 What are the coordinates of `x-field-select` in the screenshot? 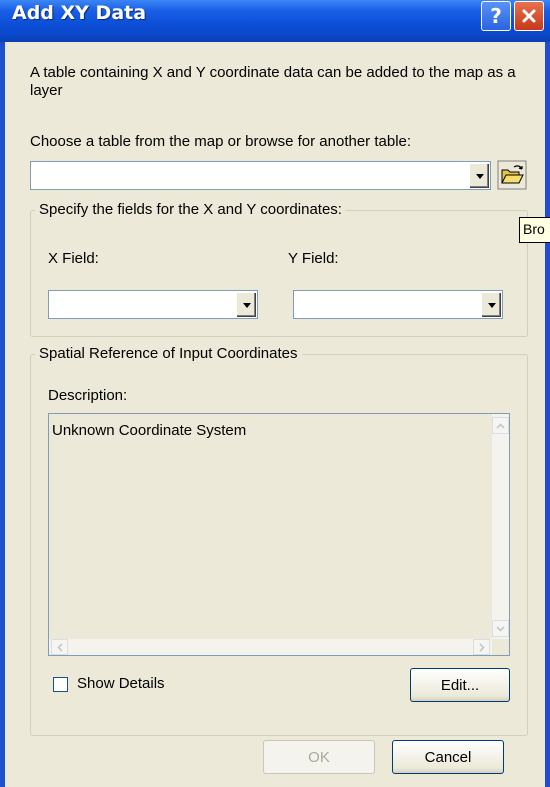 It's located at (153, 304).